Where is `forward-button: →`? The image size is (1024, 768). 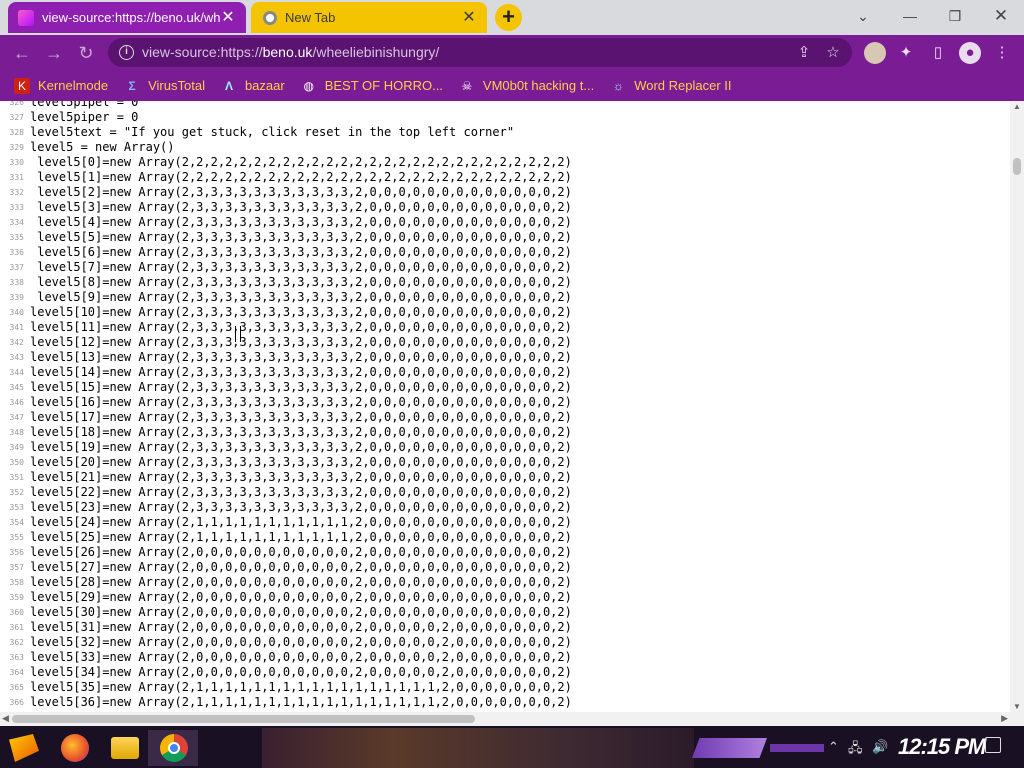 forward-button: → is located at coordinates (54, 53).